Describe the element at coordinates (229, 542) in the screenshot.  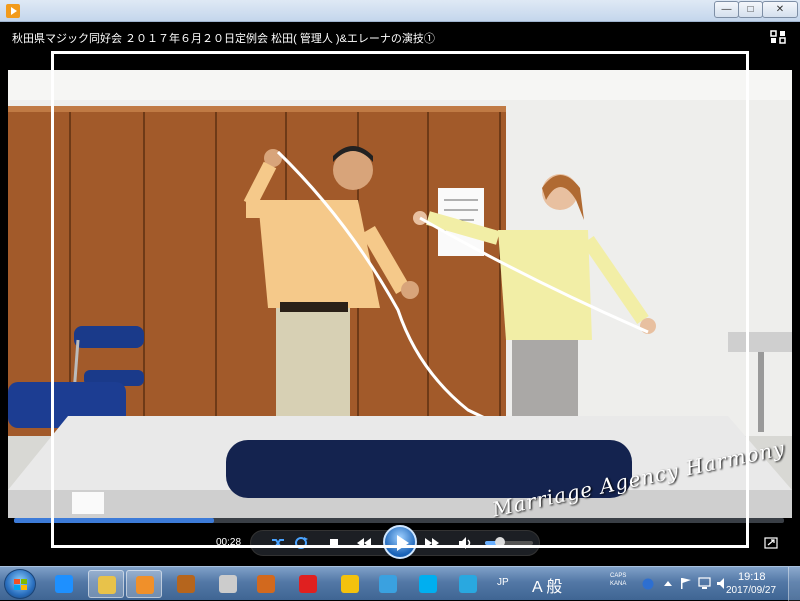
I see `elapsed-time: 00:28` at that location.